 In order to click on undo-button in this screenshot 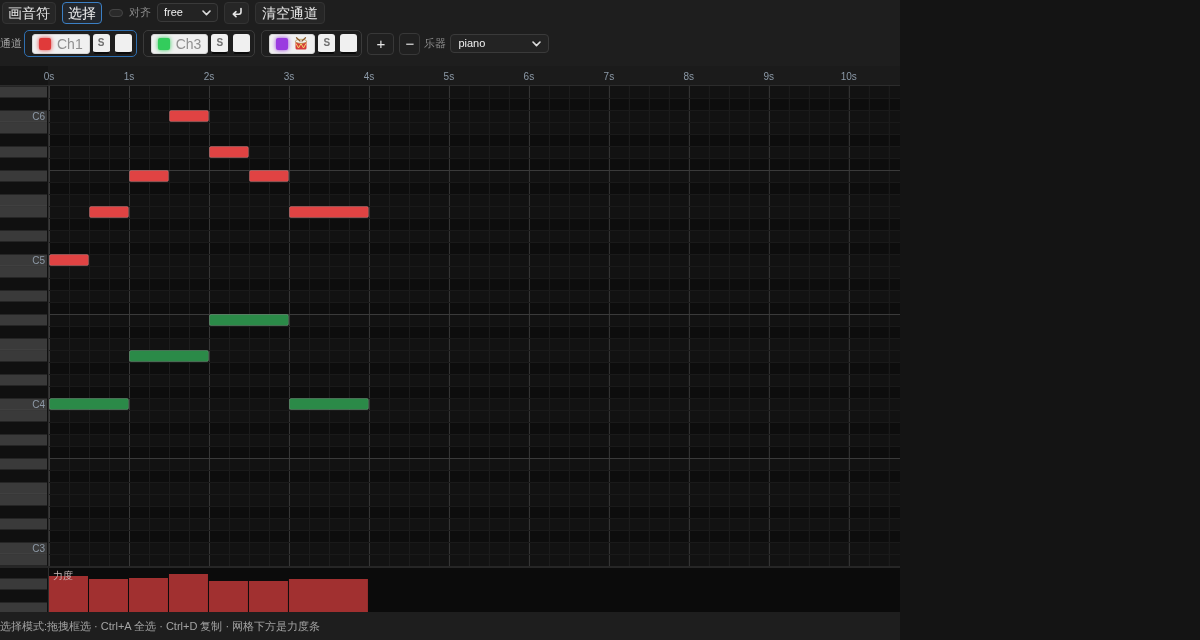, I will do `click(236, 12)`.